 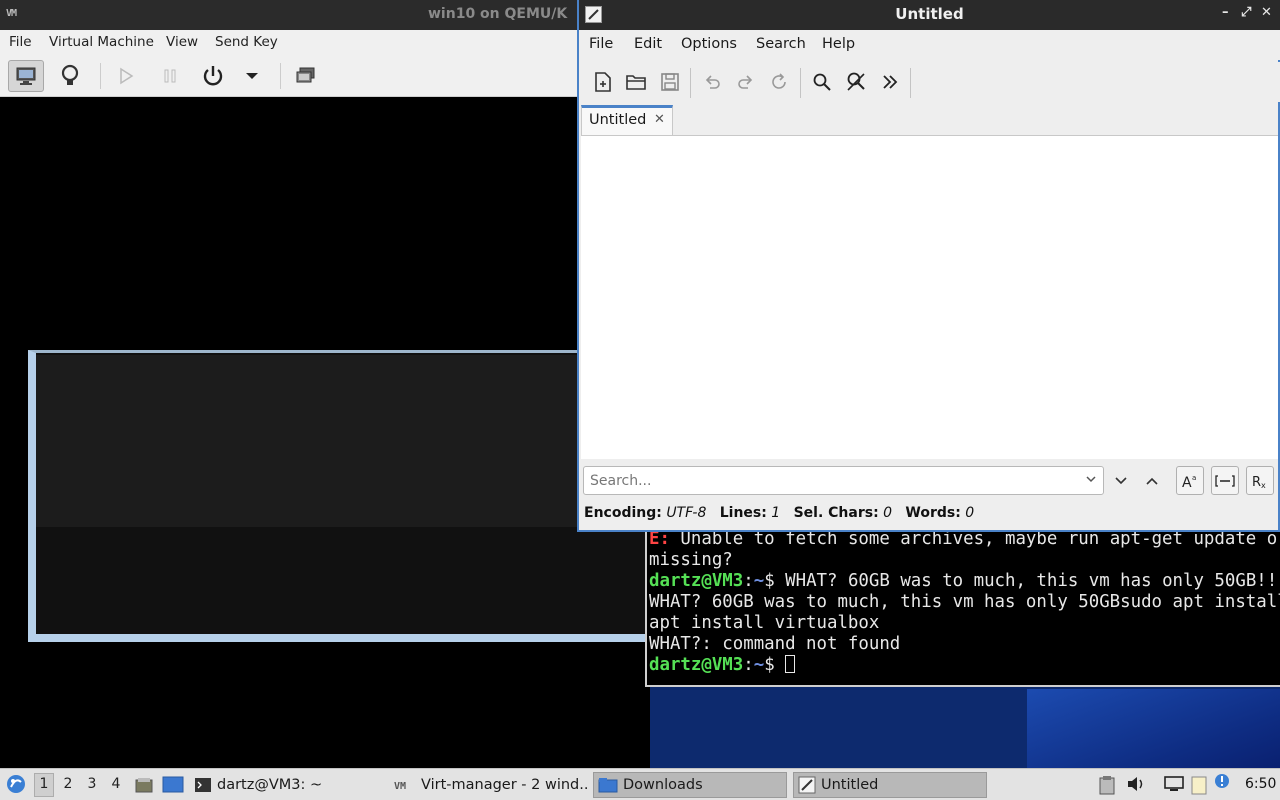 What do you see at coordinates (306, 76) in the screenshot?
I see `screens-icon` at bounding box center [306, 76].